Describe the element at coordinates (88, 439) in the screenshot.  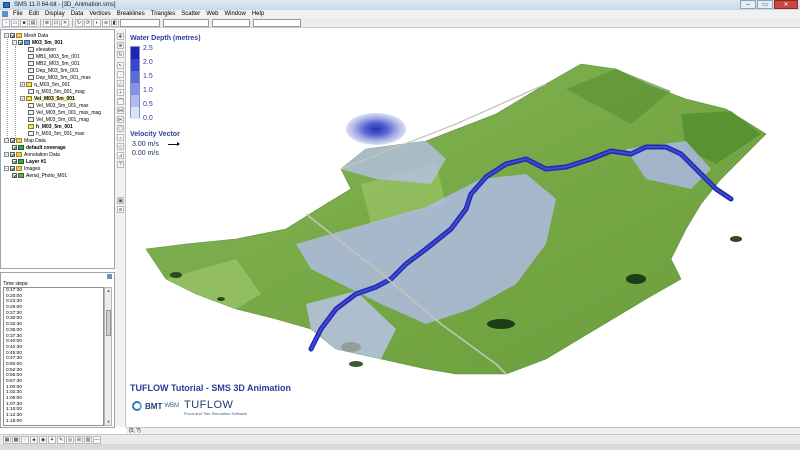
I see `raster-module-icon: ▨` at that location.